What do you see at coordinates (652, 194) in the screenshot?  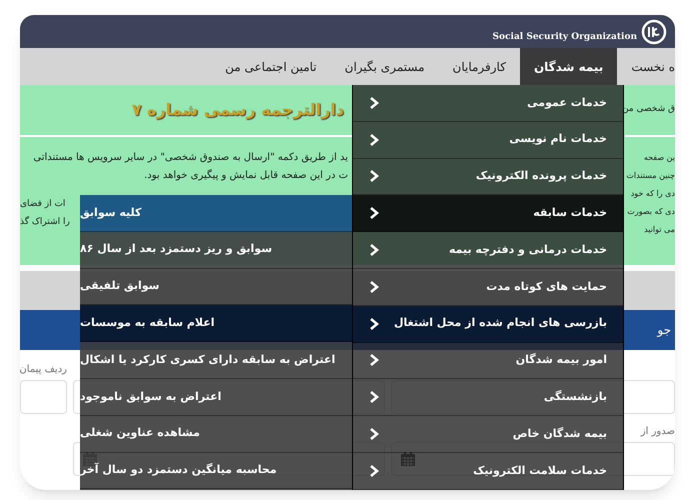 I see `notice-text: دی را که خود` at bounding box center [652, 194].